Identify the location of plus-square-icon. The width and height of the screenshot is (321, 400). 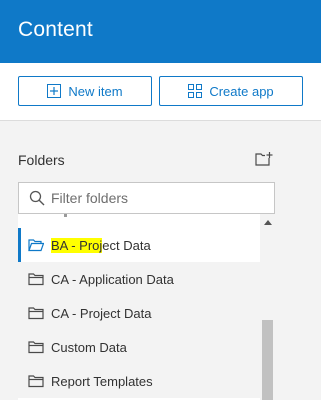
(54, 91).